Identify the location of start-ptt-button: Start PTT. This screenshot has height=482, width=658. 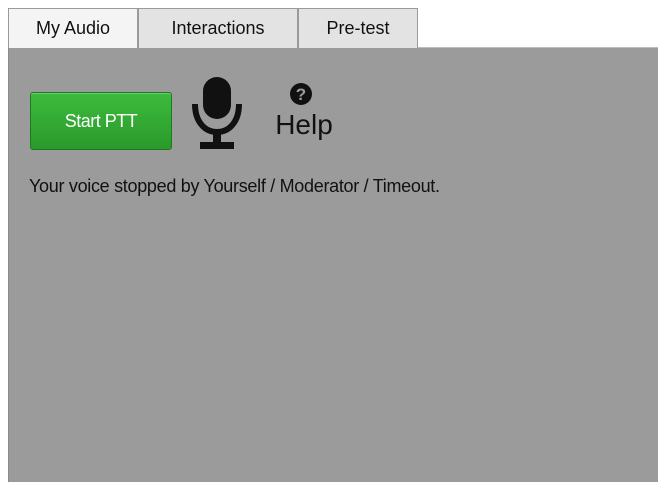
(101, 121).